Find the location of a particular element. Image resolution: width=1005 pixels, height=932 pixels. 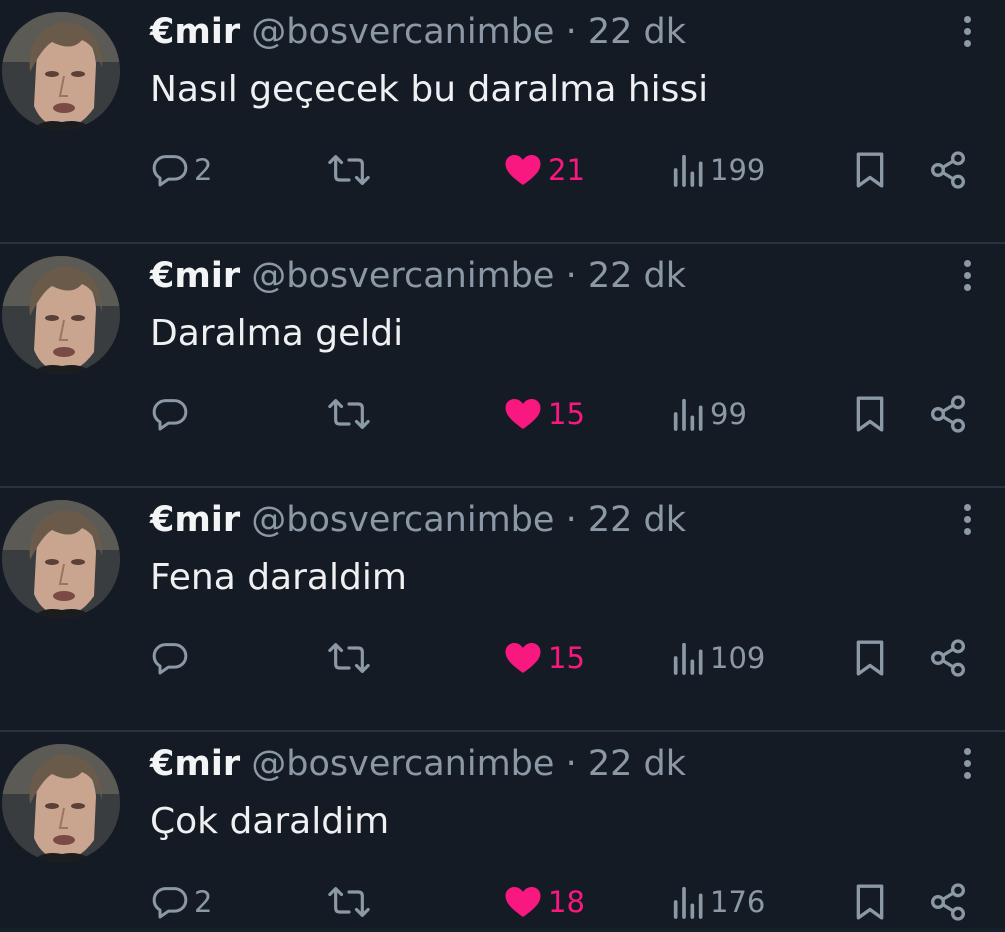

views-button: 199 is located at coordinates (718, 170).